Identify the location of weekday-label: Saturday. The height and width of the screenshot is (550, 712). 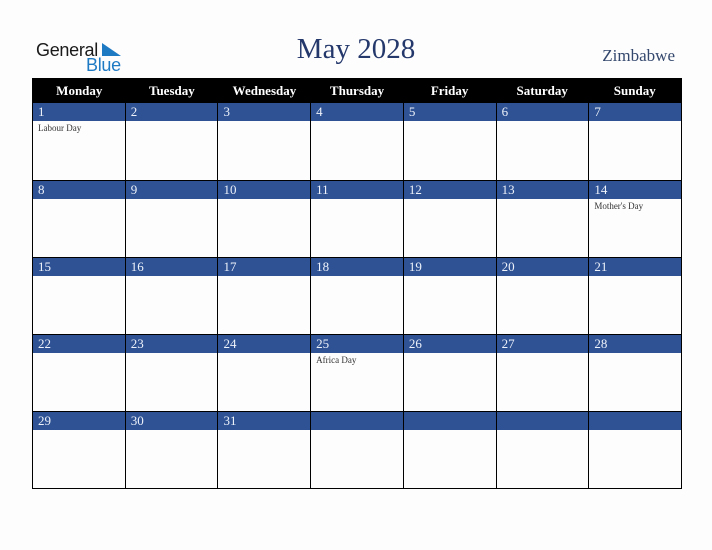
(542, 90).